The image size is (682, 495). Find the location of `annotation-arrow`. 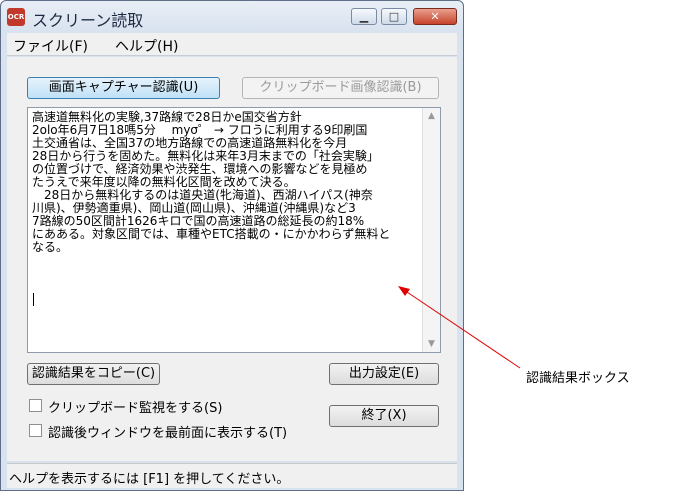

annotation-arrow is located at coordinates (459, 327).